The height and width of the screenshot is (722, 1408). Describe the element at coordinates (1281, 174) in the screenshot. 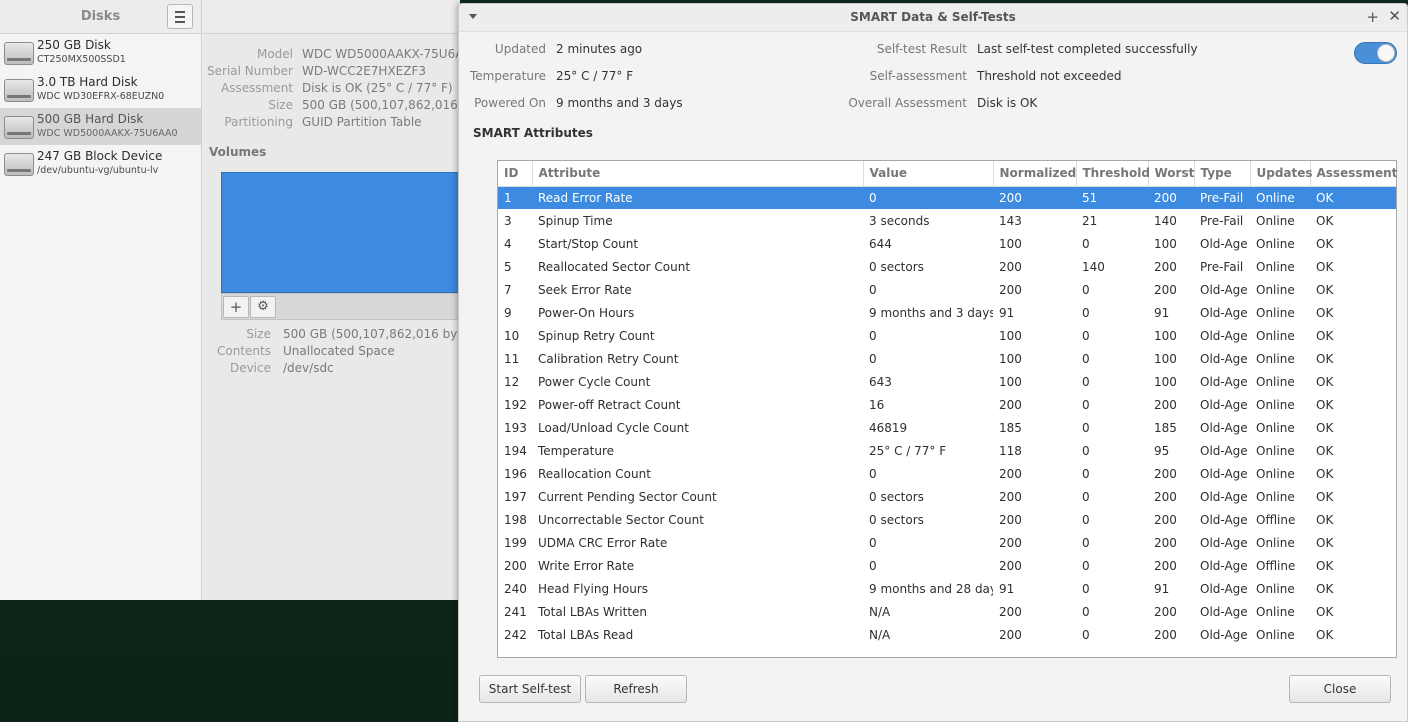

I see `column-header: Updates` at that location.